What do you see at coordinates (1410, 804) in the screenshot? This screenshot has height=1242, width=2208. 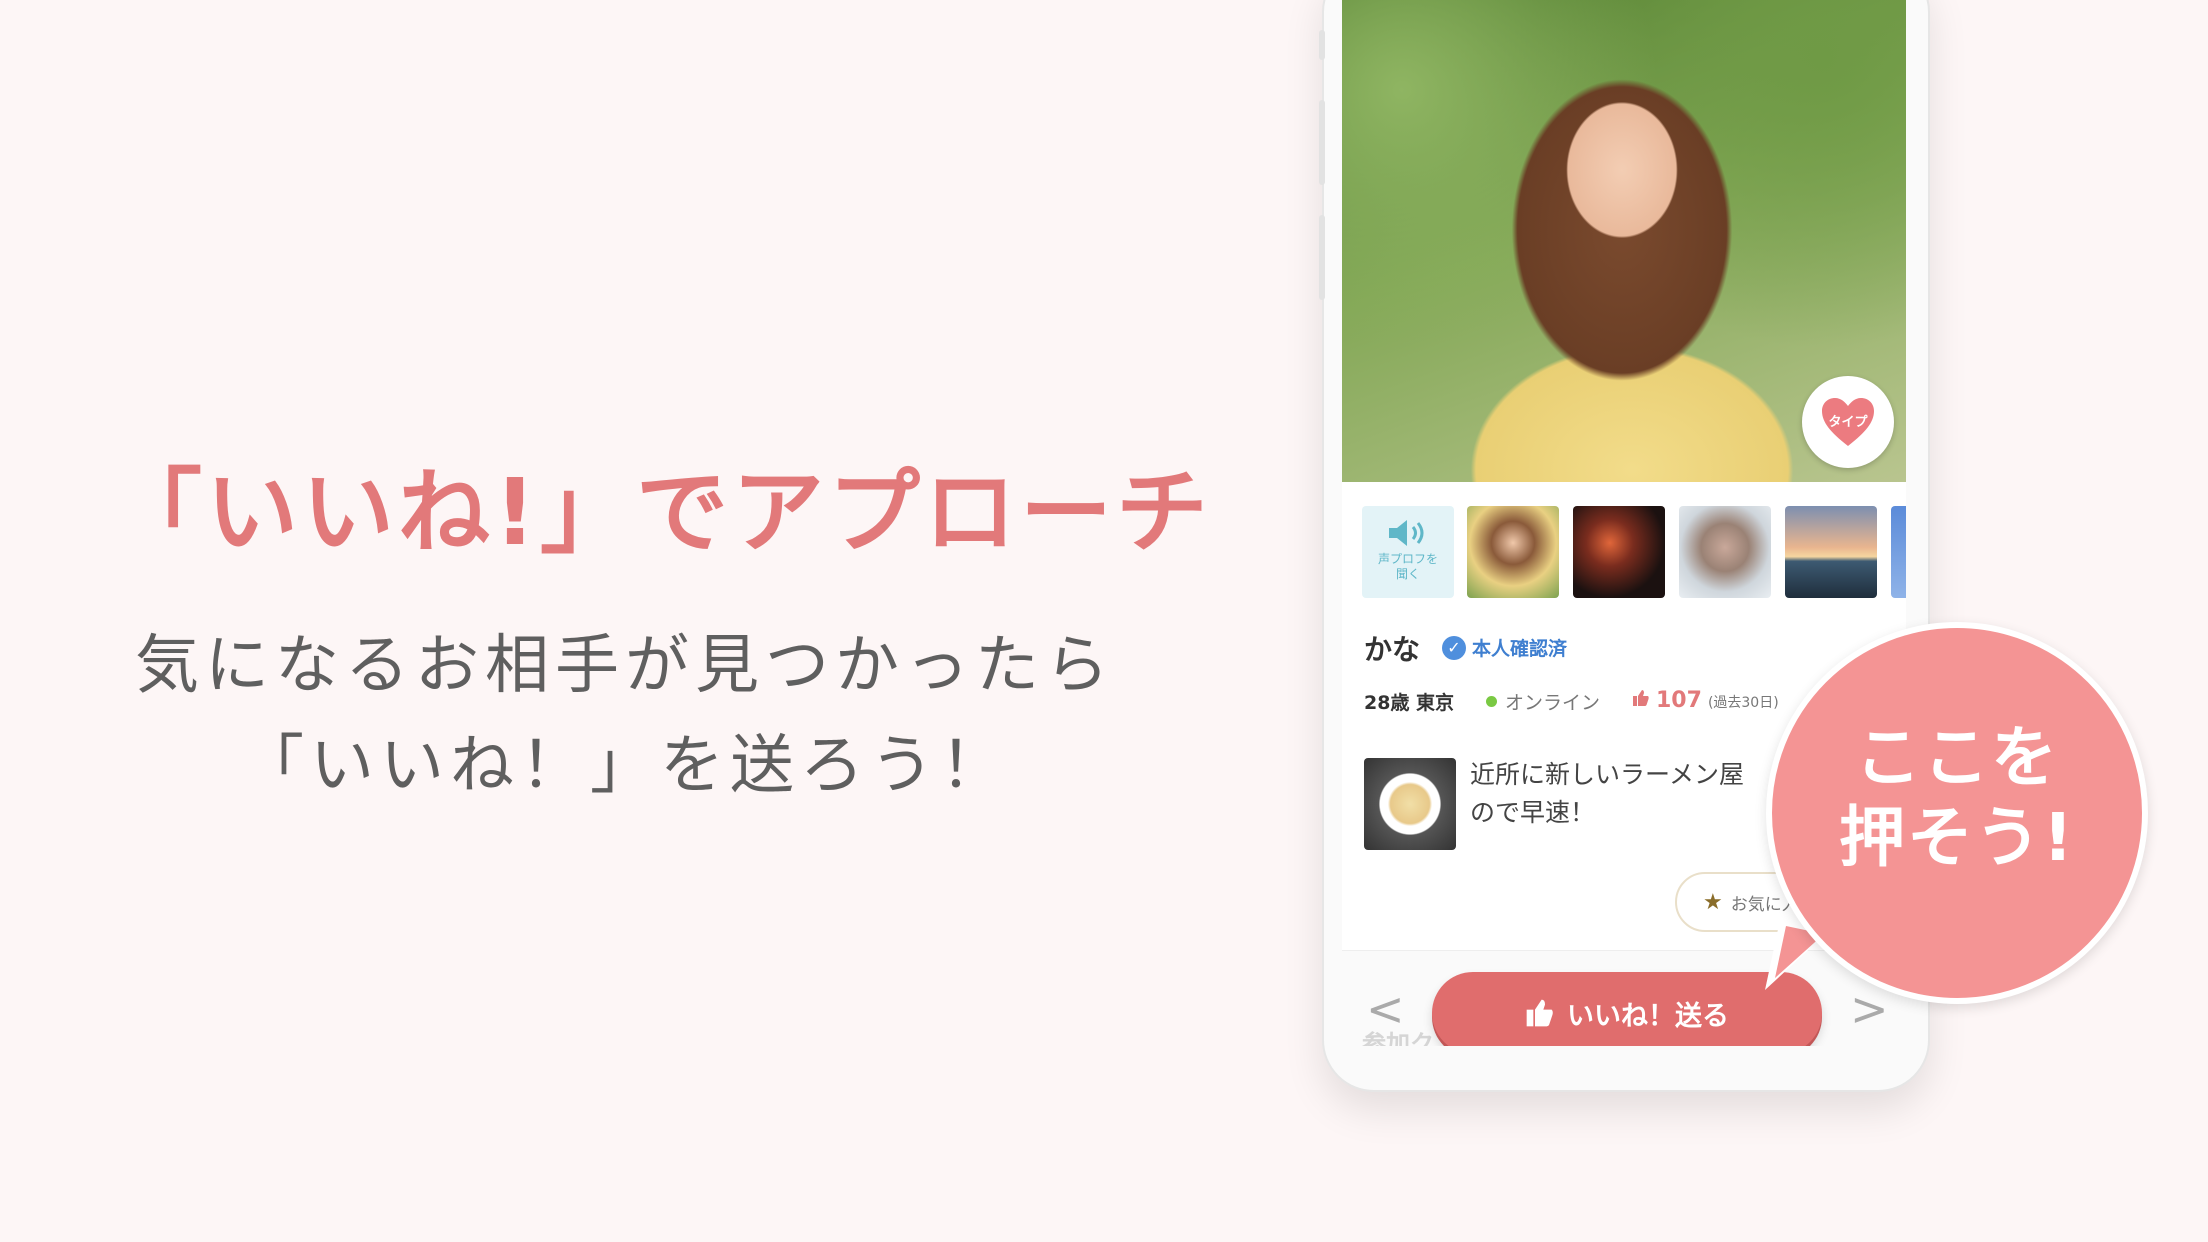 I see `post-image` at bounding box center [1410, 804].